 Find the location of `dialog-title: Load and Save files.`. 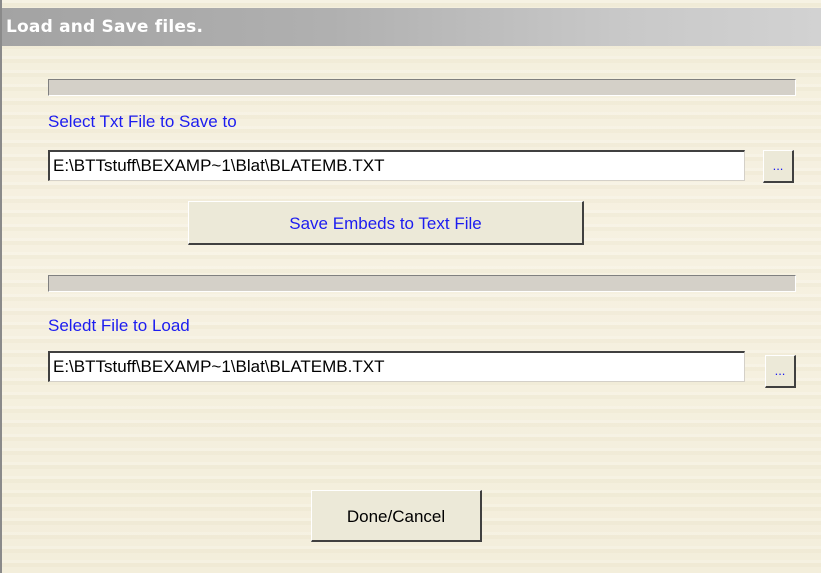

dialog-title: Load and Save files. is located at coordinates (105, 27).